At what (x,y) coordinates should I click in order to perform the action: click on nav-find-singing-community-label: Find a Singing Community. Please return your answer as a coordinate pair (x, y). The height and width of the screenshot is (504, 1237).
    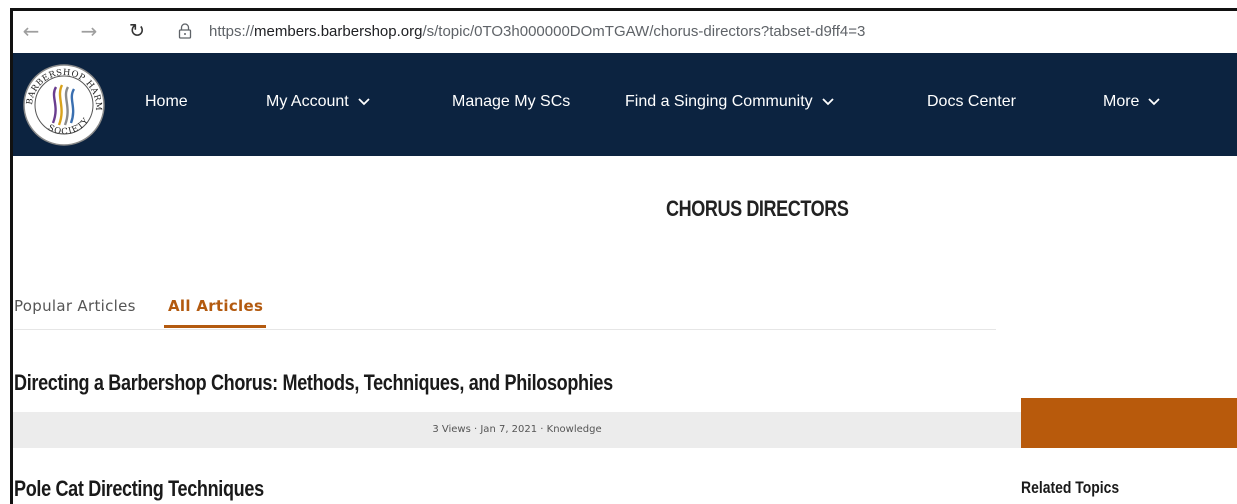
    Looking at the image, I should click on (719, 101).